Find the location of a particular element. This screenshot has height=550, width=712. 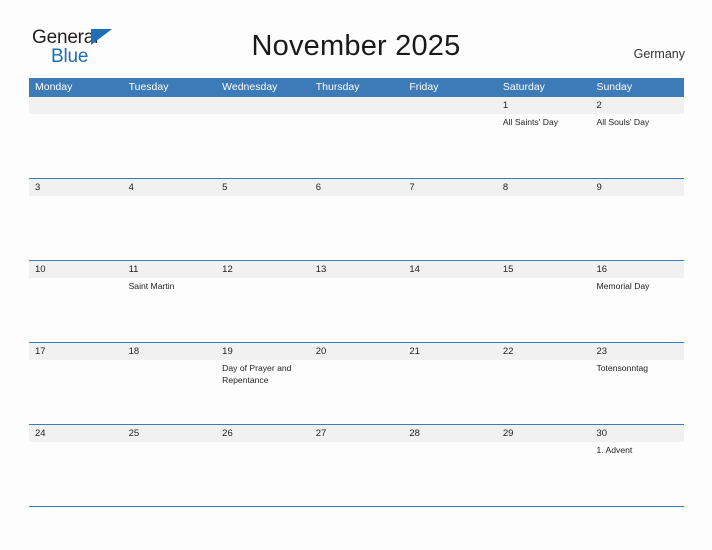

calendar-week-row: 3 4 5 6 7 8 9 is located at coordinates (356, 219).